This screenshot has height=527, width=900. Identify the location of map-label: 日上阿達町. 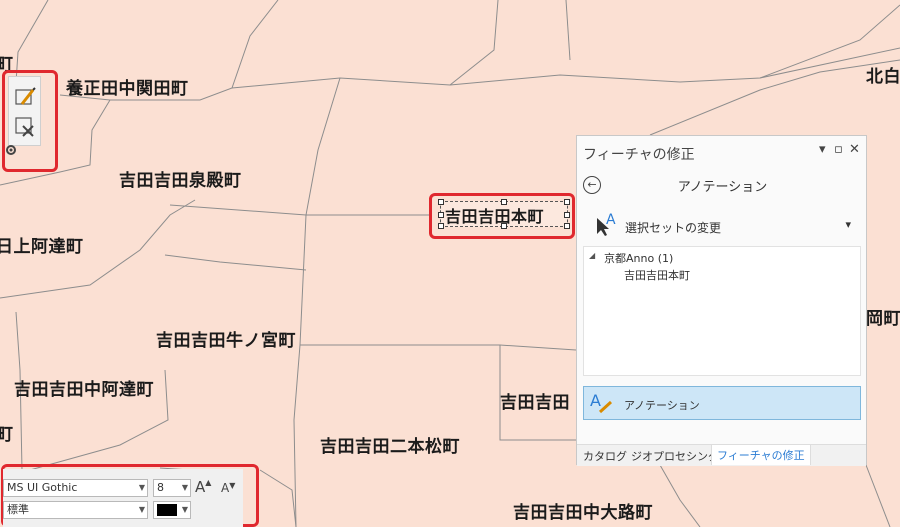
(42, 247).